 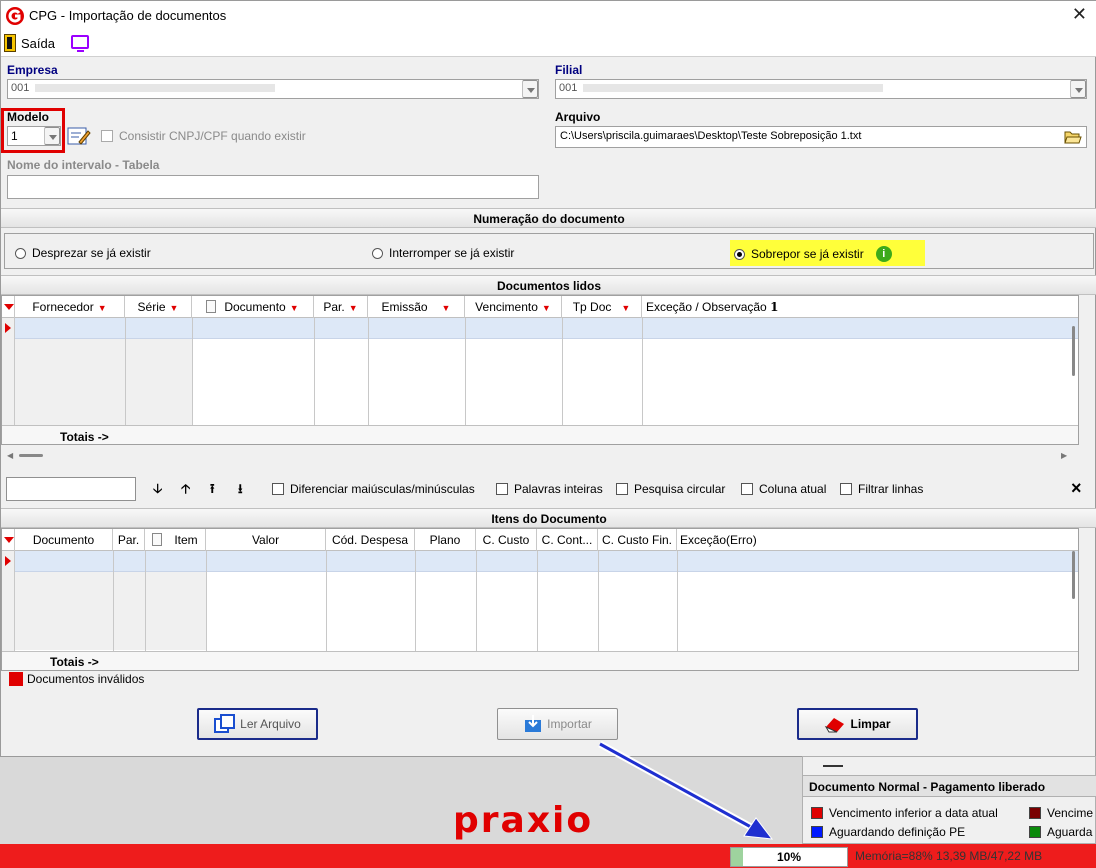 What do you see at coordinates (739, 254) in the screenshot?
I see `radio-sobrepor-dot` at bounding box center [739, 254].